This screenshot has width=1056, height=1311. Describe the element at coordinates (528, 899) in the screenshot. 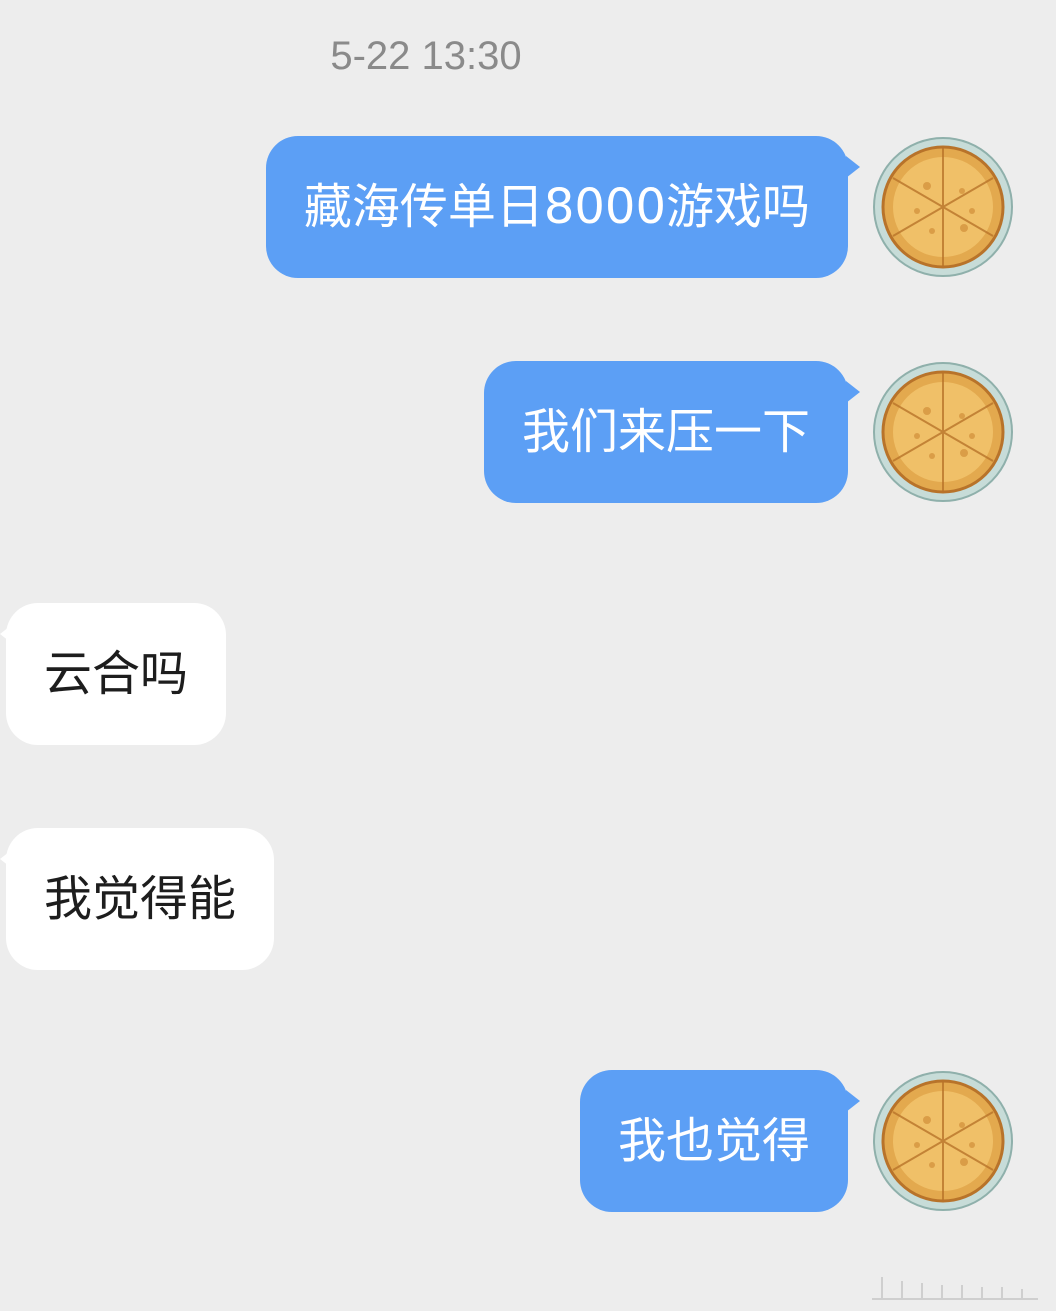

I see `message-row: 我觉得能` at that location.